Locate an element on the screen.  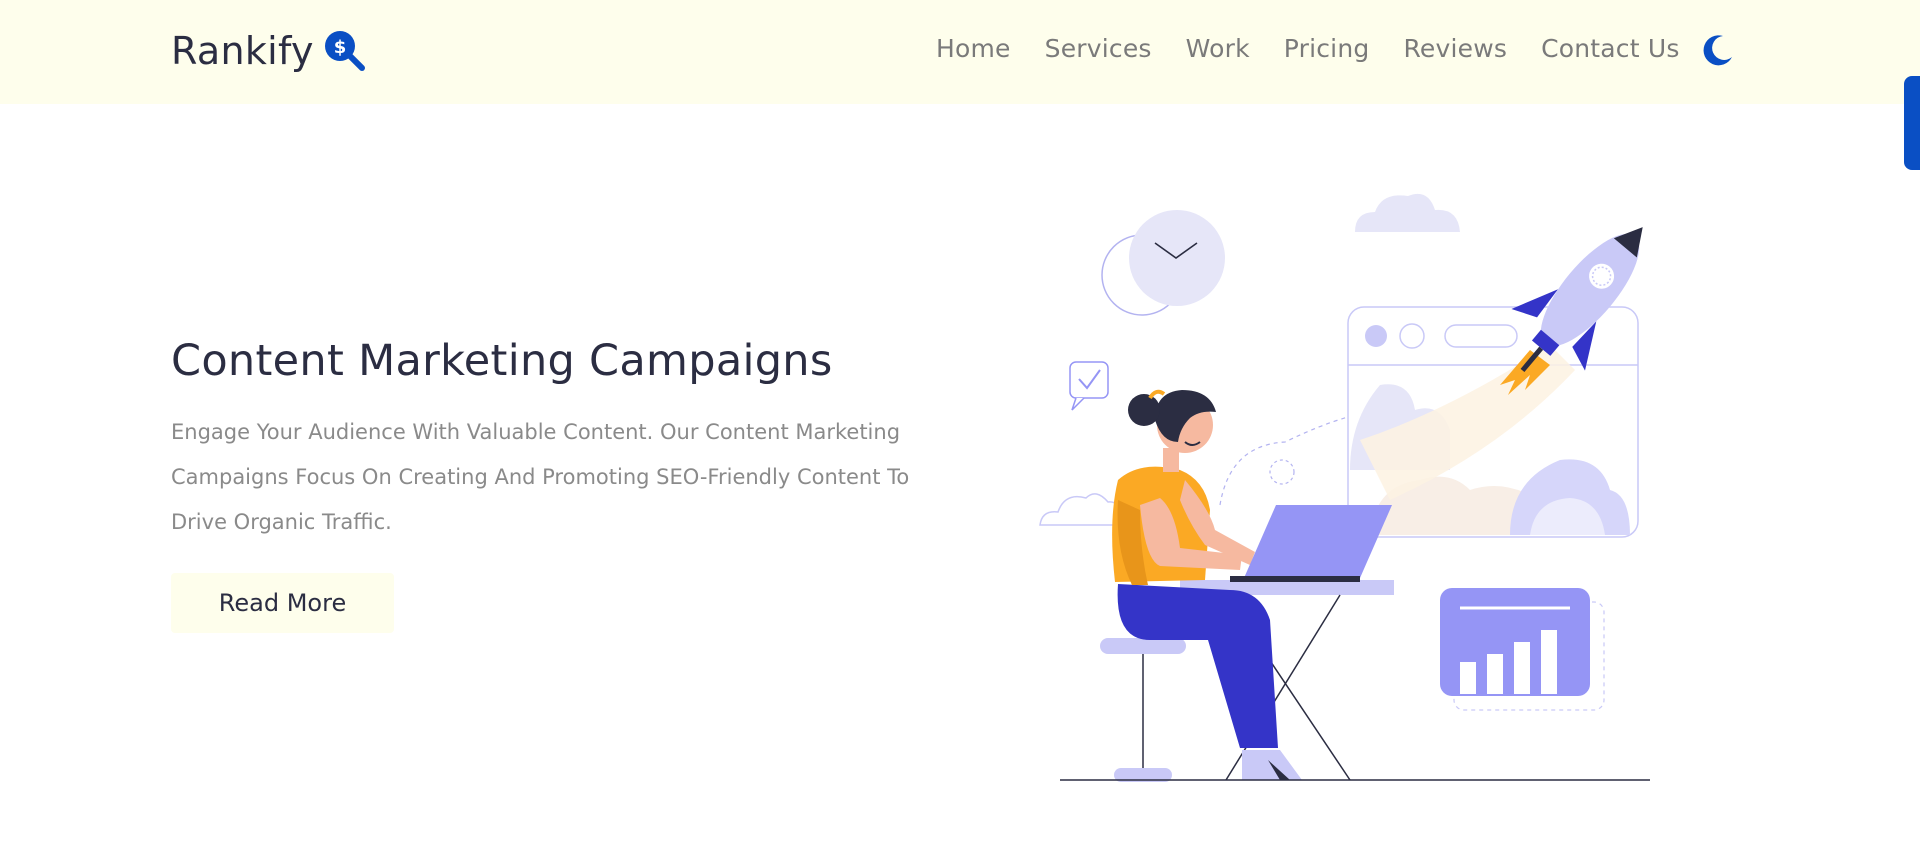
nav-link-reviews: Reviews is located at coordinates (1455, 48).